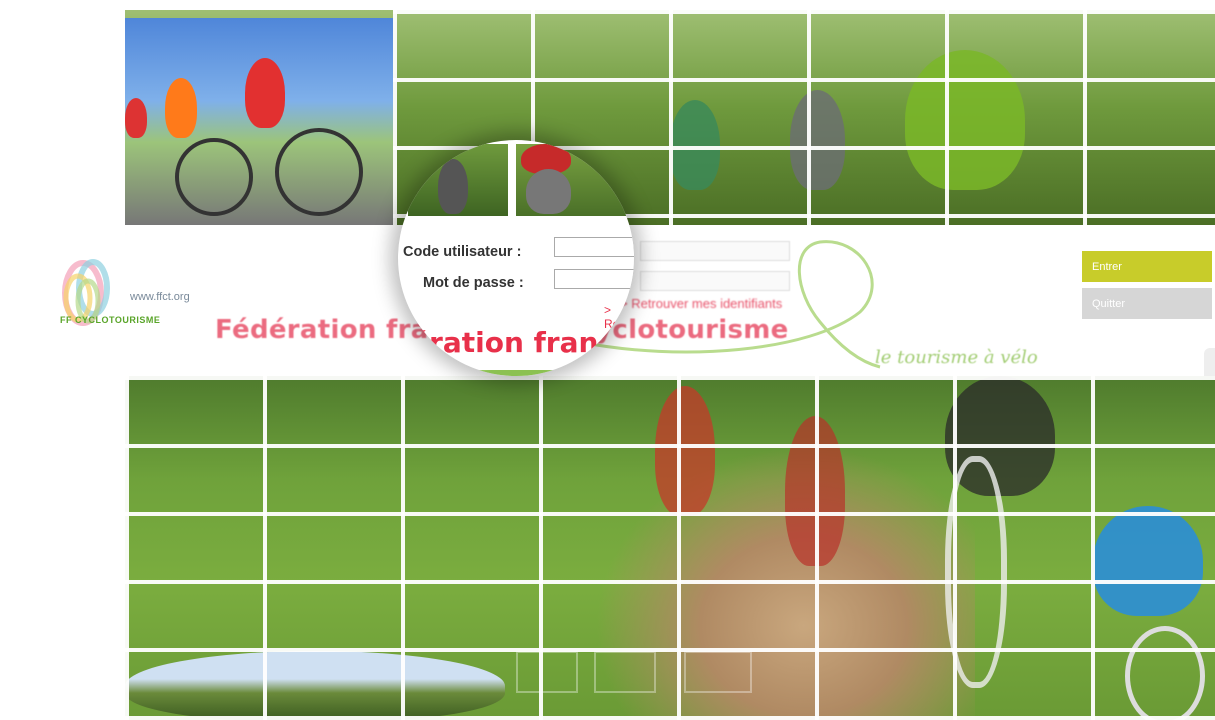  Describe the element at coordinates (259, 121) in the screenshot. I see `family-cyclists-photo` at that location.